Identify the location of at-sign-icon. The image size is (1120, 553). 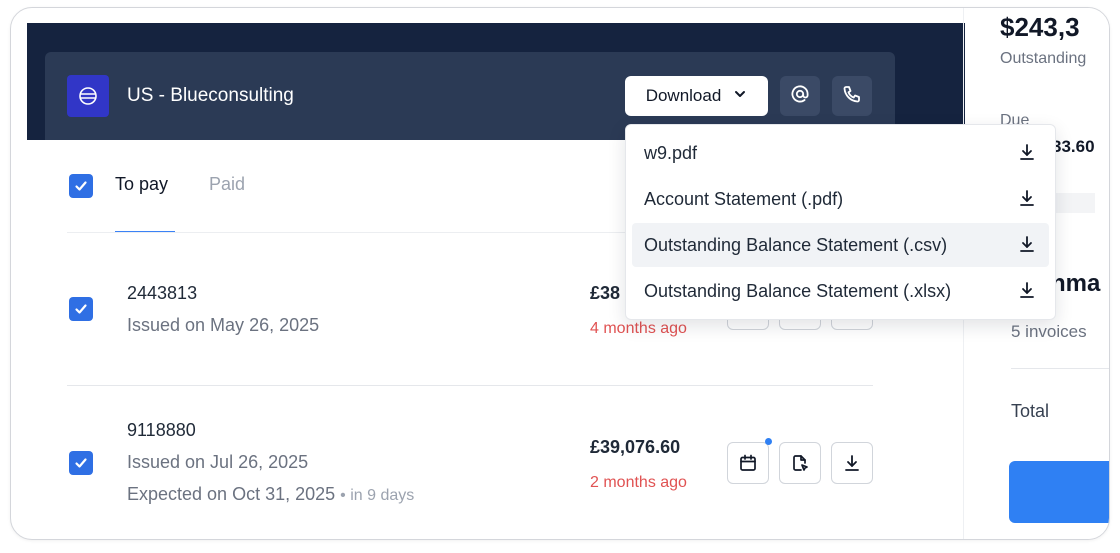
(800, 96).